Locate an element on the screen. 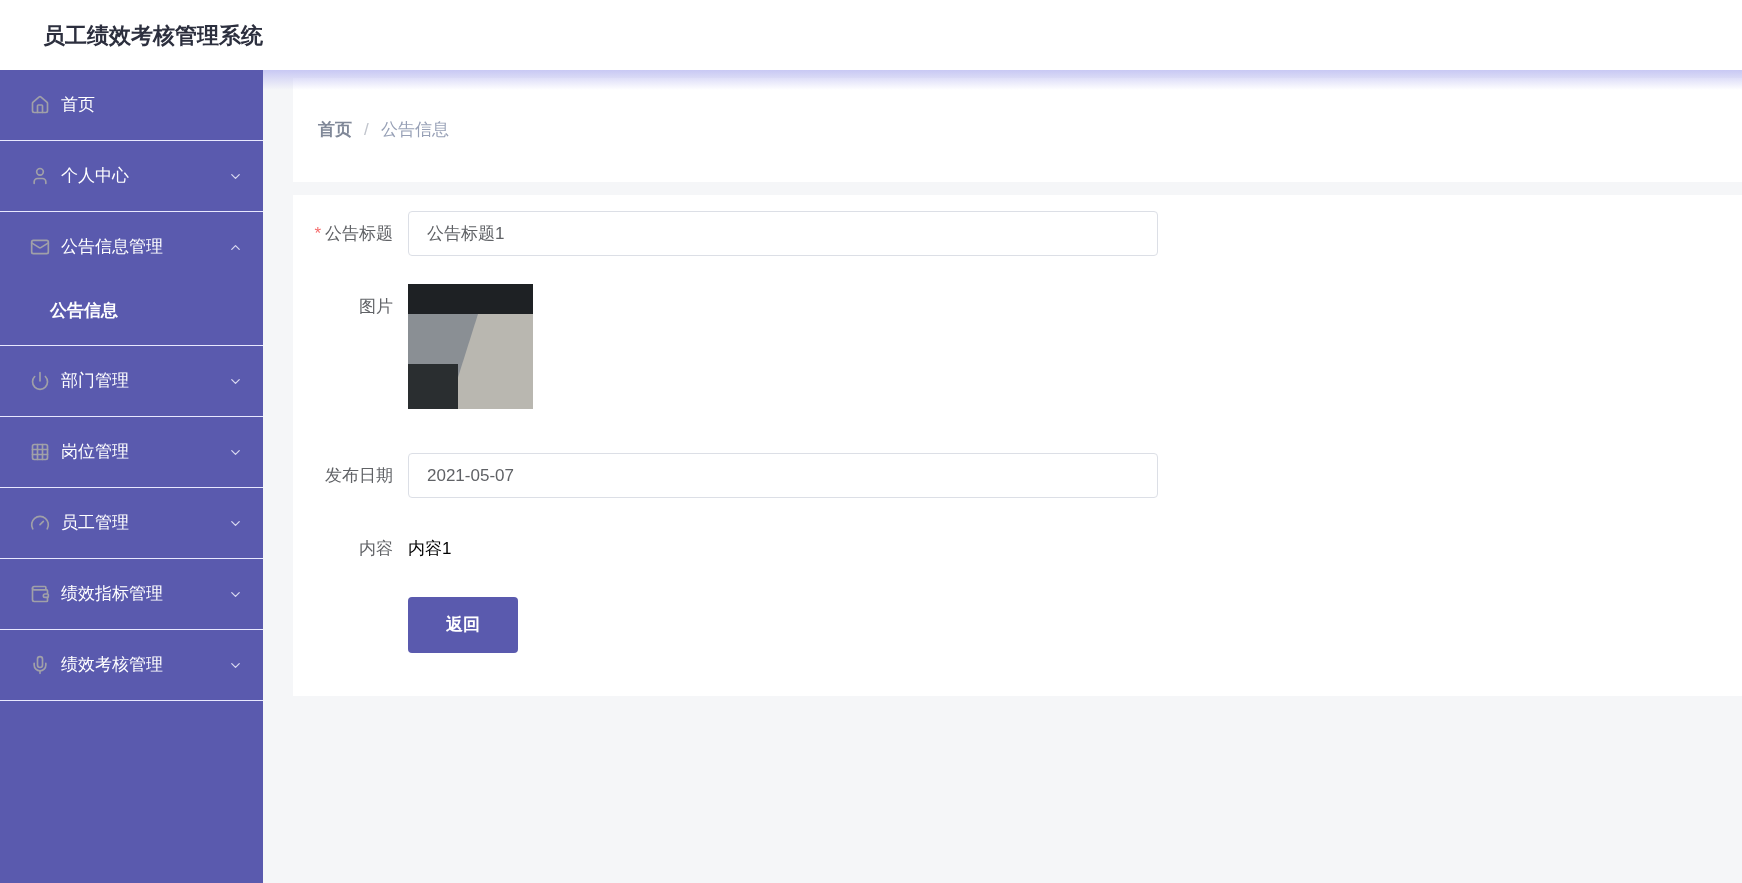 The width and height of the screenshot is (1742, 883). field-label: 内容 is located at coordinates (376, 549).